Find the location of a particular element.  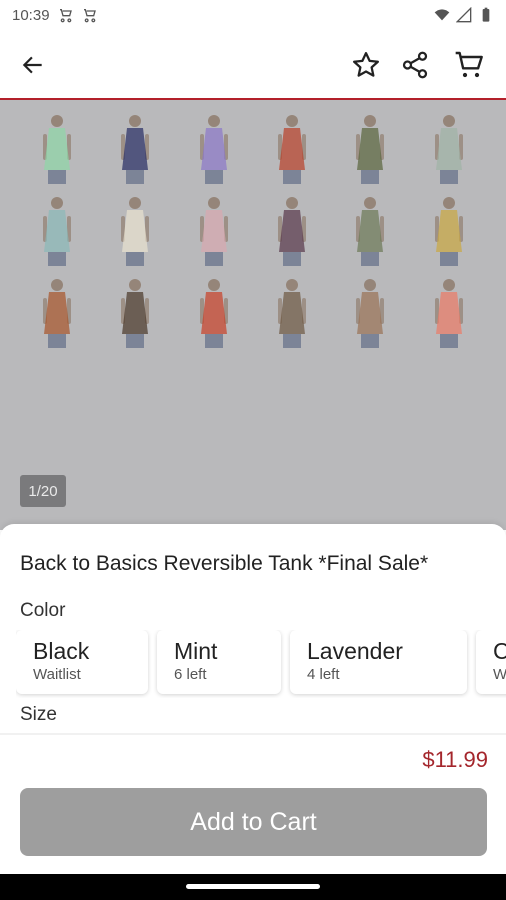

color-stock: W is located at coordinates (499, 674).